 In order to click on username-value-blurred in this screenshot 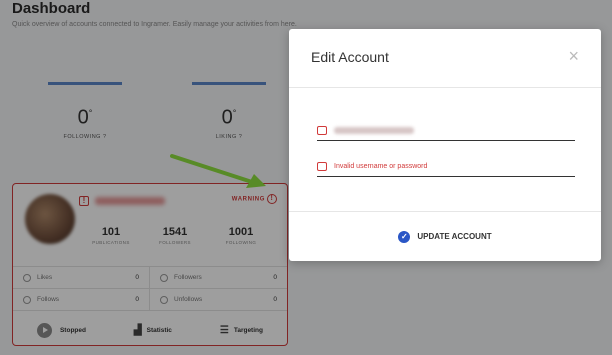, I will do `click(374, 130)`.